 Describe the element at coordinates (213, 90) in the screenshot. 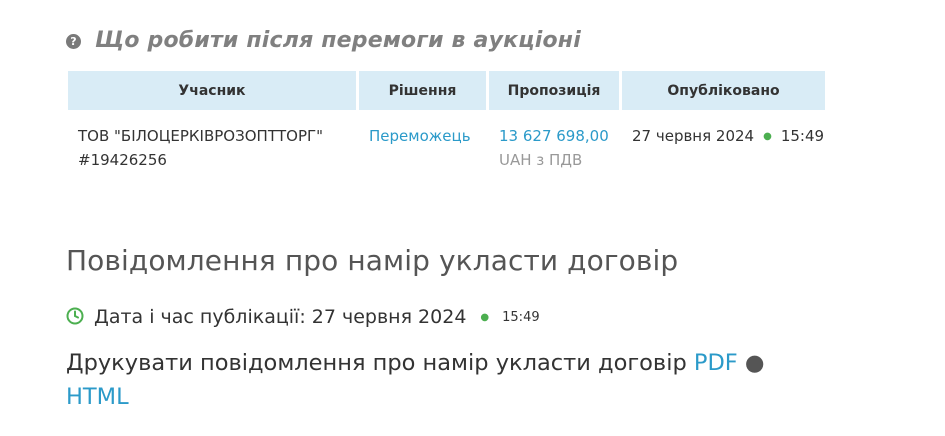

I see `header-participant: Учасник` at that location.